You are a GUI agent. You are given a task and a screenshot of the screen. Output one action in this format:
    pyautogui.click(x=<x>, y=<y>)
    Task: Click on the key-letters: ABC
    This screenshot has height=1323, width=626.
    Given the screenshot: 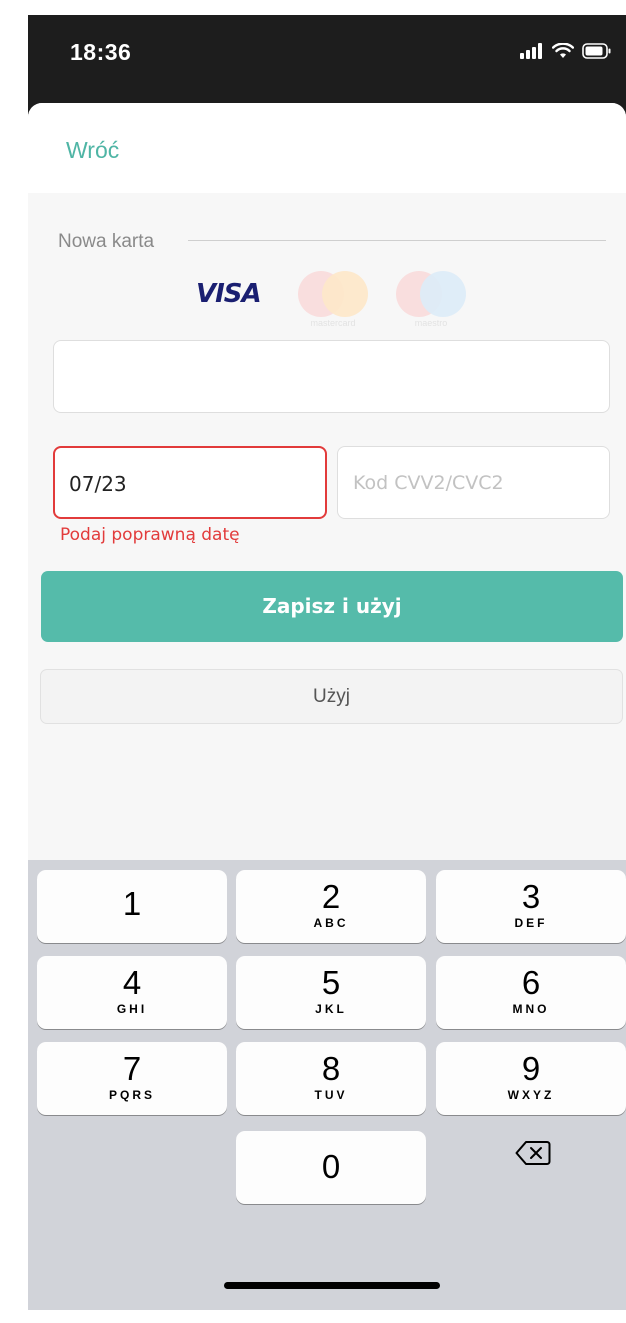 What is the action you would take?
    pyautogui.click(x=331, y=923)
    